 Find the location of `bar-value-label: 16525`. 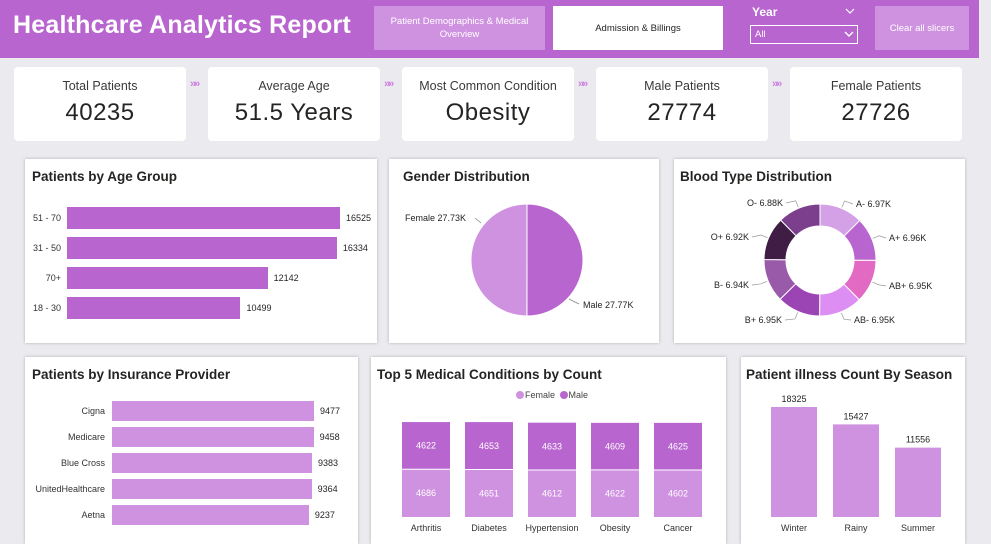

bar-value-label: 16525 is located at coordinates (359, 218).